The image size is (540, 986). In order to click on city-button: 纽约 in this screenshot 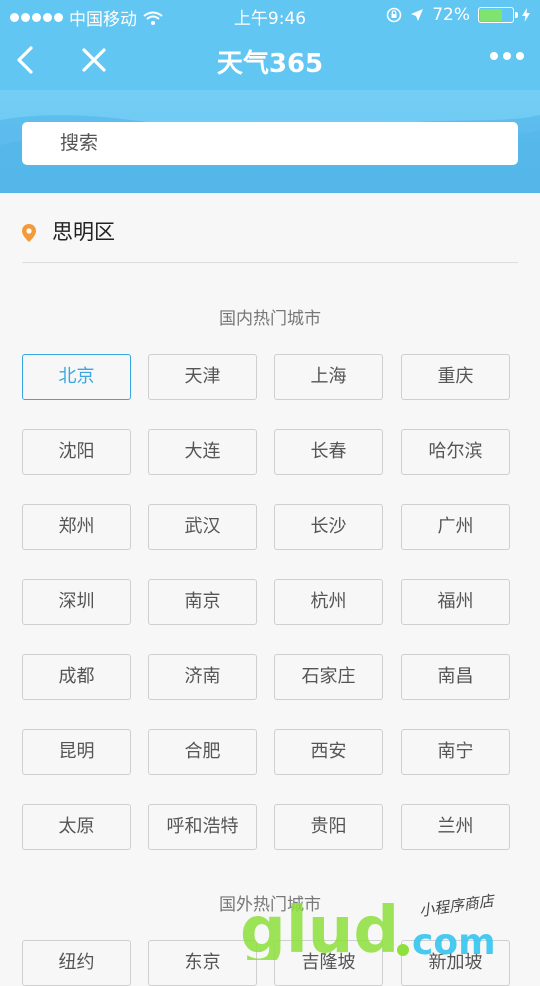, I will do `click(76, 963)`.